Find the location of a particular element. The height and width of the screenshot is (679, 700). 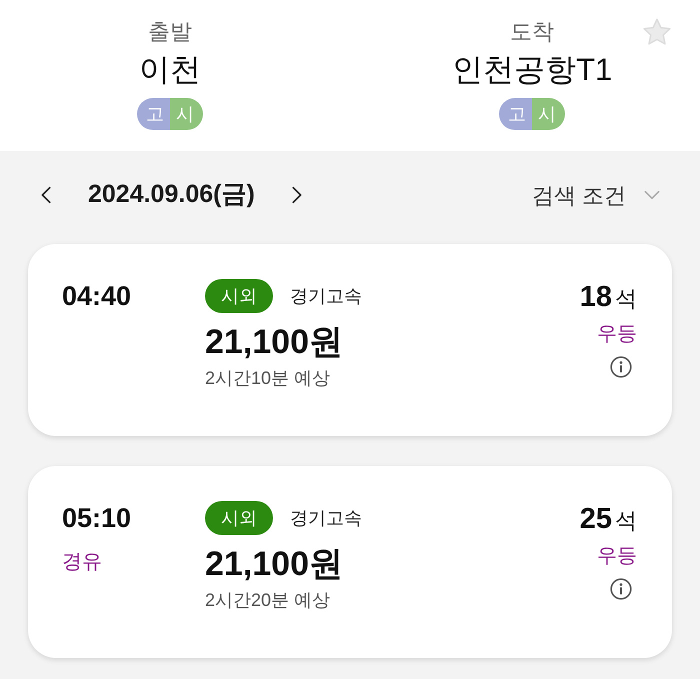

stopover-label: 경유 is located at coordinates (82, 562).